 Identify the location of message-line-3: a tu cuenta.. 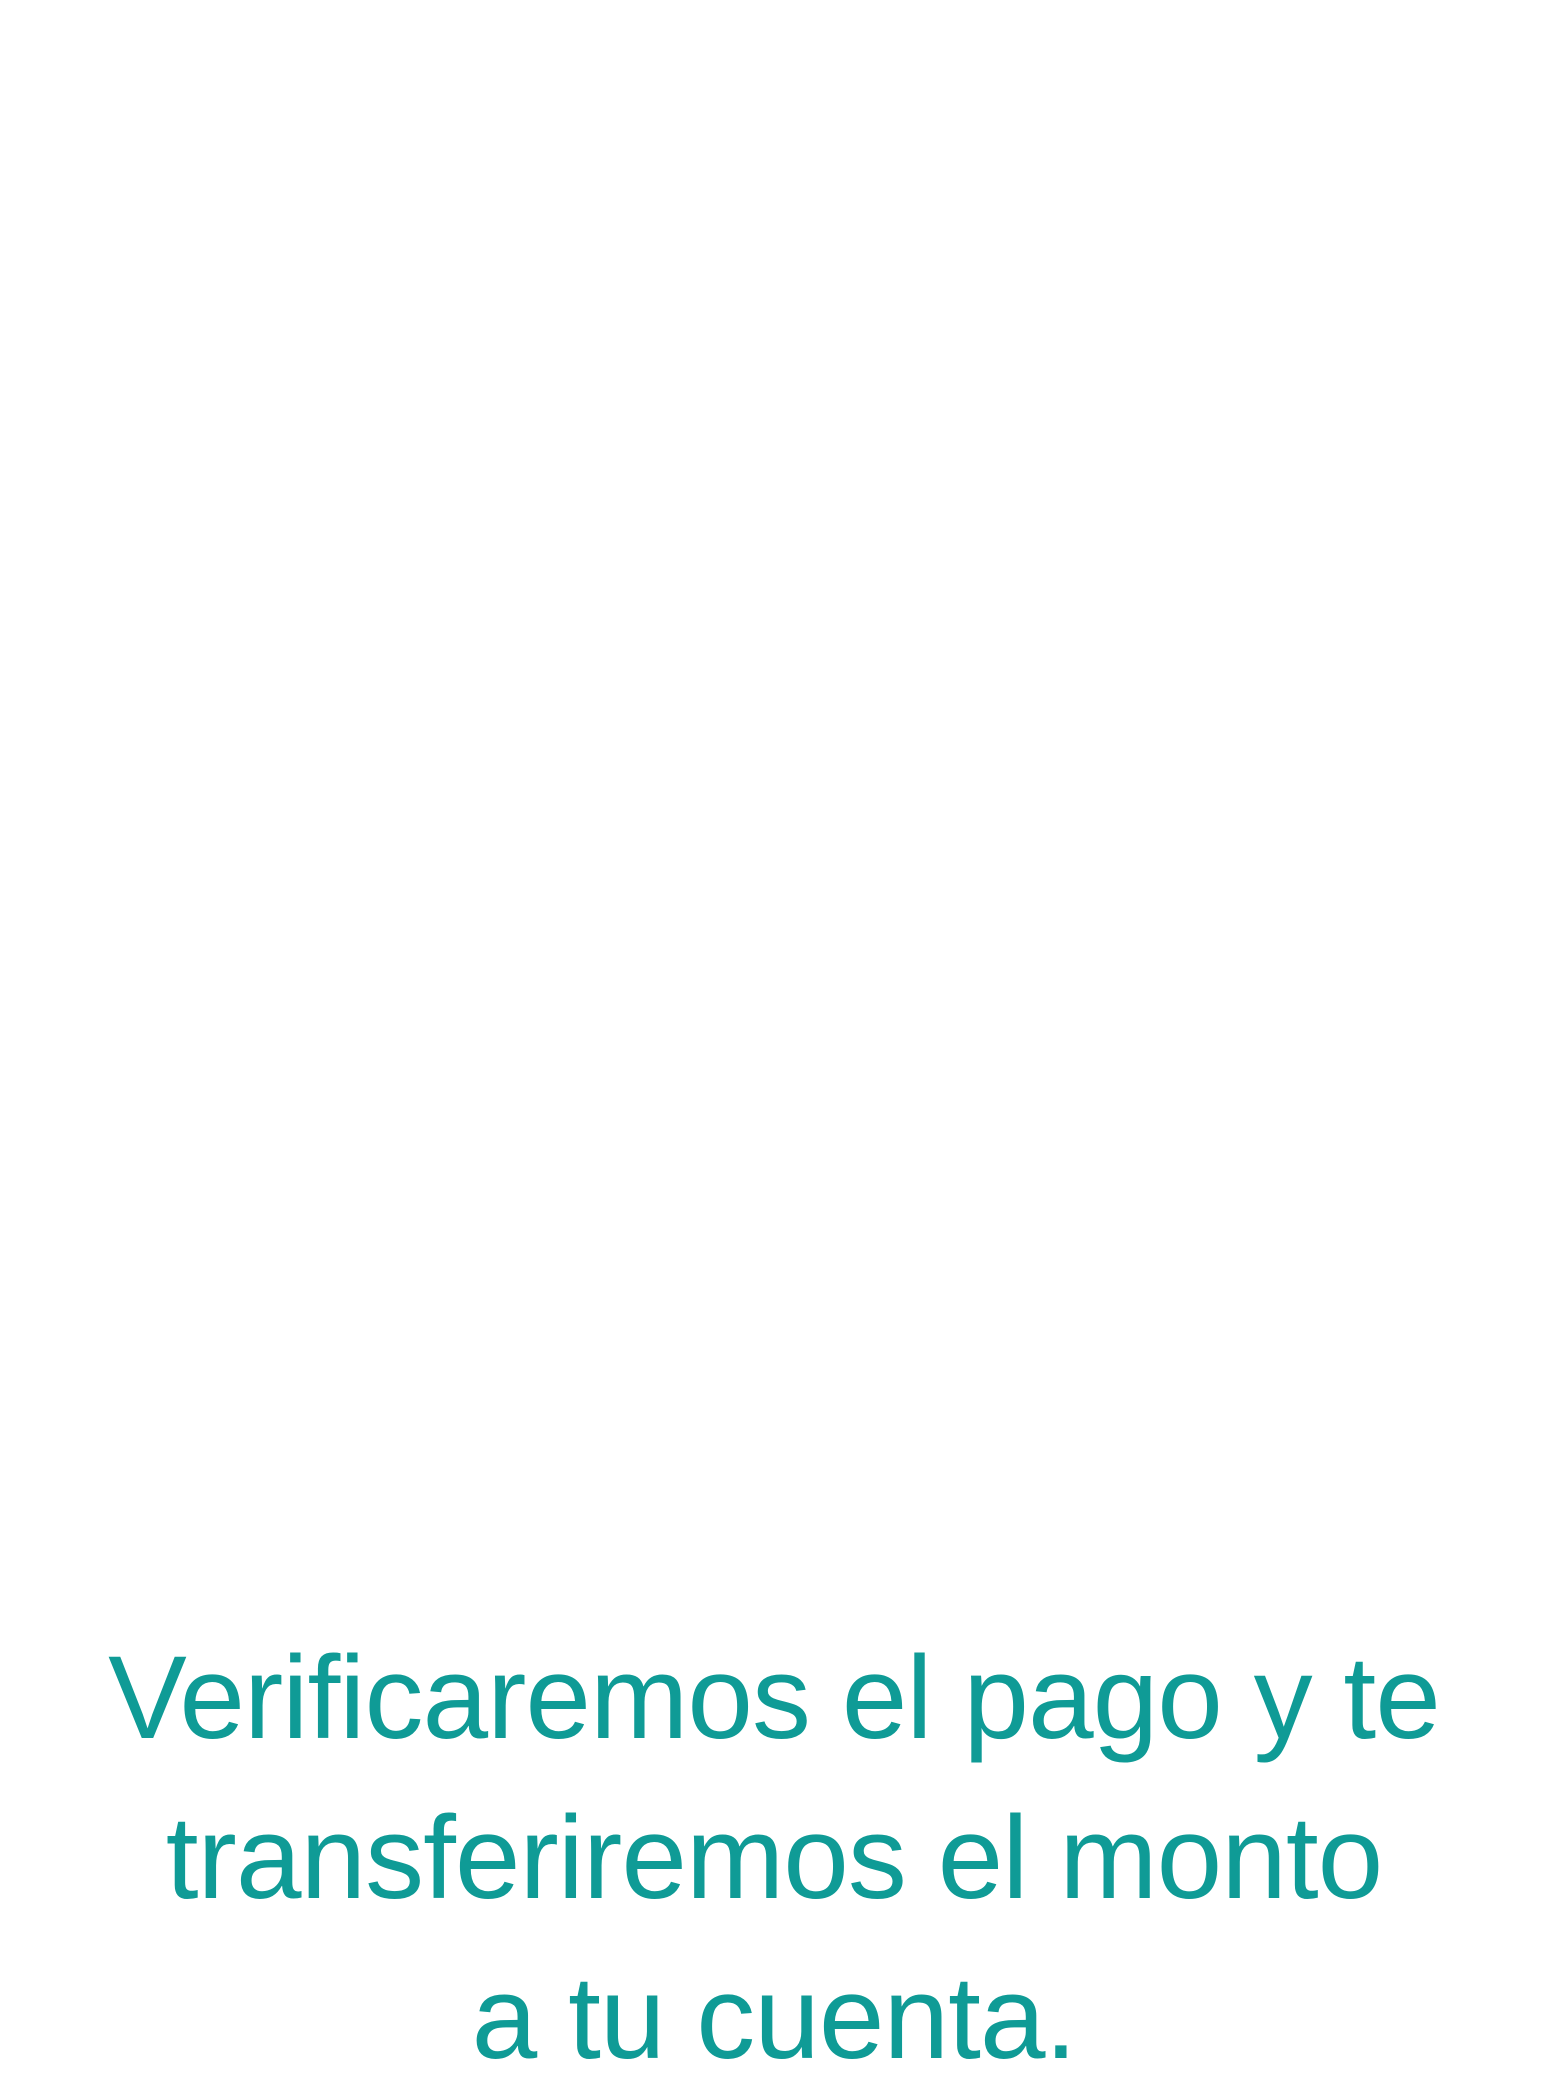
(774, 2018).